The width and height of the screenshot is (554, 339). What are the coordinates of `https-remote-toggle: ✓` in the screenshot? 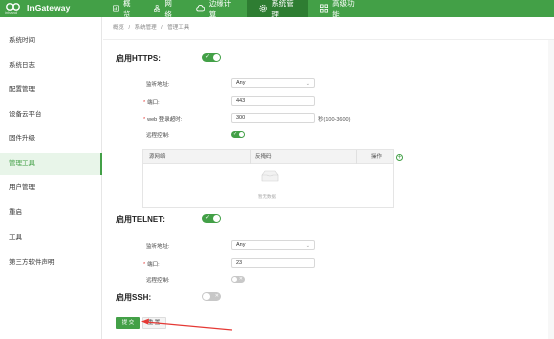 It's located at (238, 134).